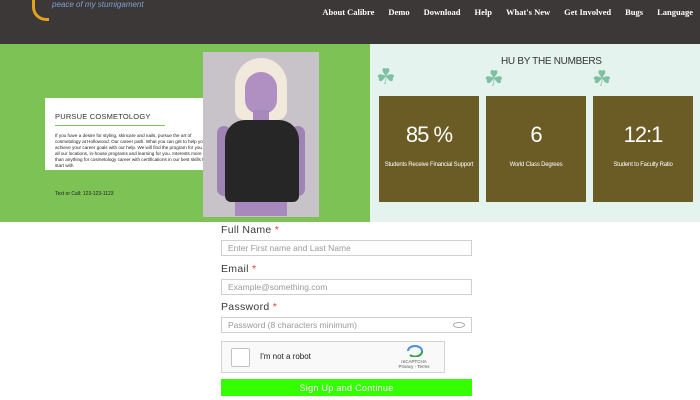 The image size is (700, 400). Describe the element at coordinates (262, 161) in the screenshot. I see `photo-shirt` at that location.